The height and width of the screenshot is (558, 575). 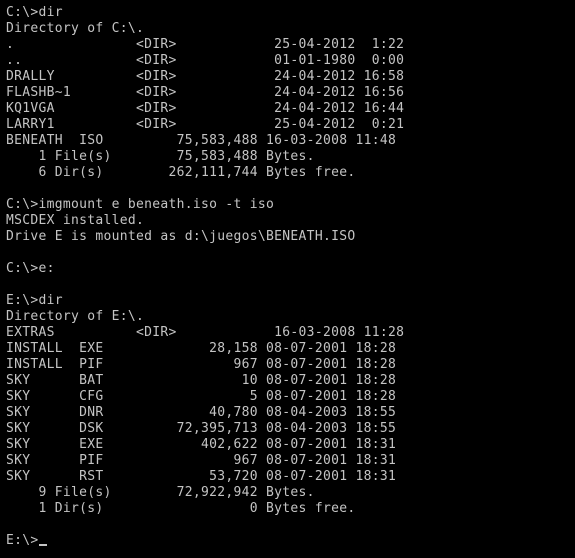 What do you see at coordinates (201, 428) in the screenshot?
I see `file-entry: SKY DSK 72,395,713 08-04-2003 18:55` at bounding box center [201, 428].